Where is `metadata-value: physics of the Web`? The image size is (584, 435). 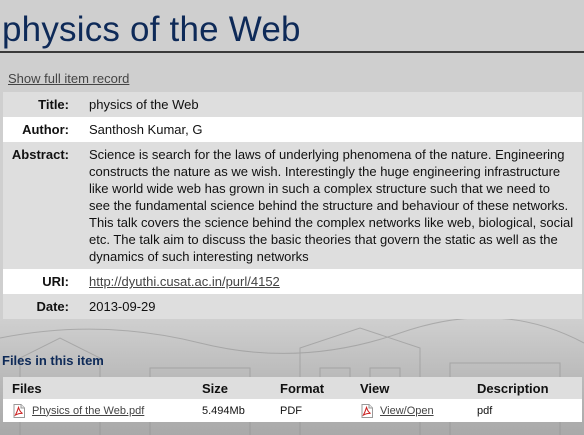 metadata-value: physics of the Web is located at coordinates (144, 104).